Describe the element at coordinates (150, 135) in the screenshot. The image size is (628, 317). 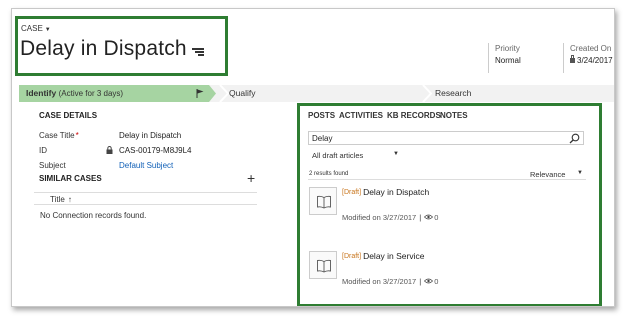
I see `case-title-value: Delay in Dispatch` at that location.